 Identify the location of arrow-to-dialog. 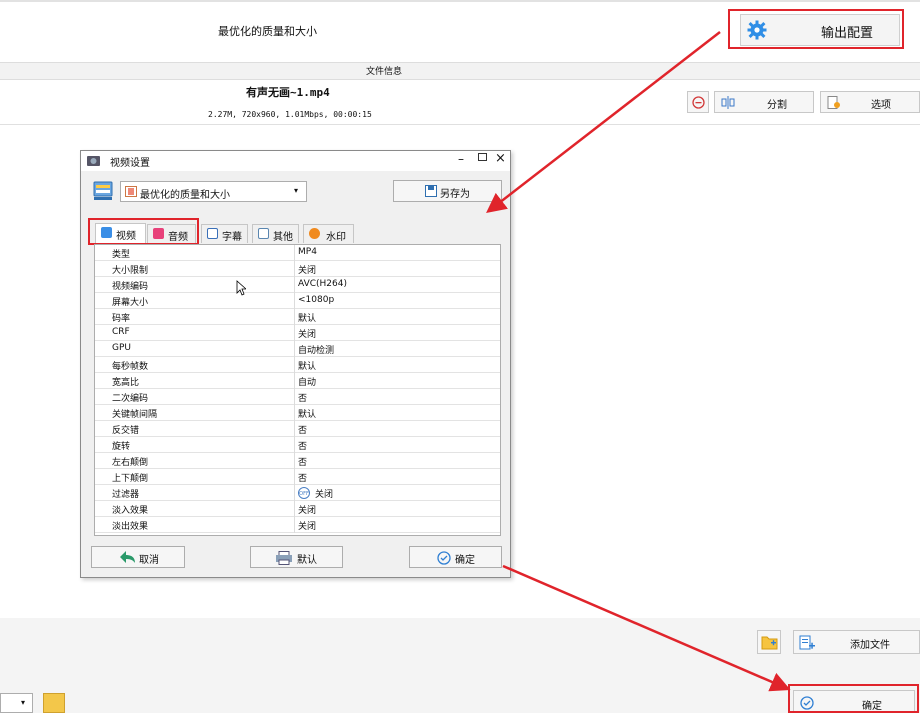
(603, 122).